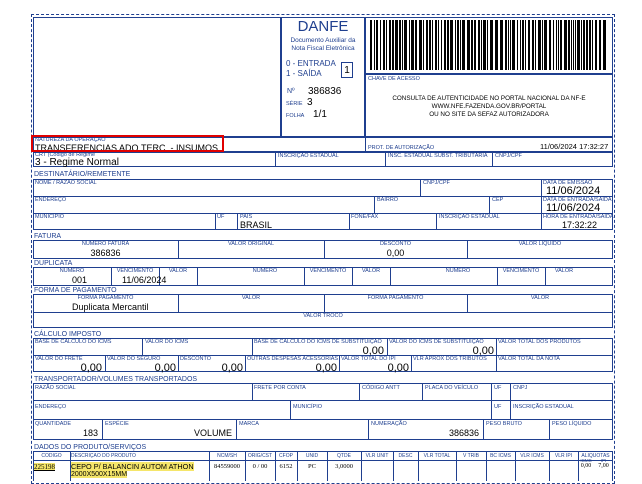 Image resolution: width=642 pixels, height=484 pixels. I want to click on prod-descricao-1: CEPO P/ BALANCIN AUTOM ATHON, so click(132, 466).